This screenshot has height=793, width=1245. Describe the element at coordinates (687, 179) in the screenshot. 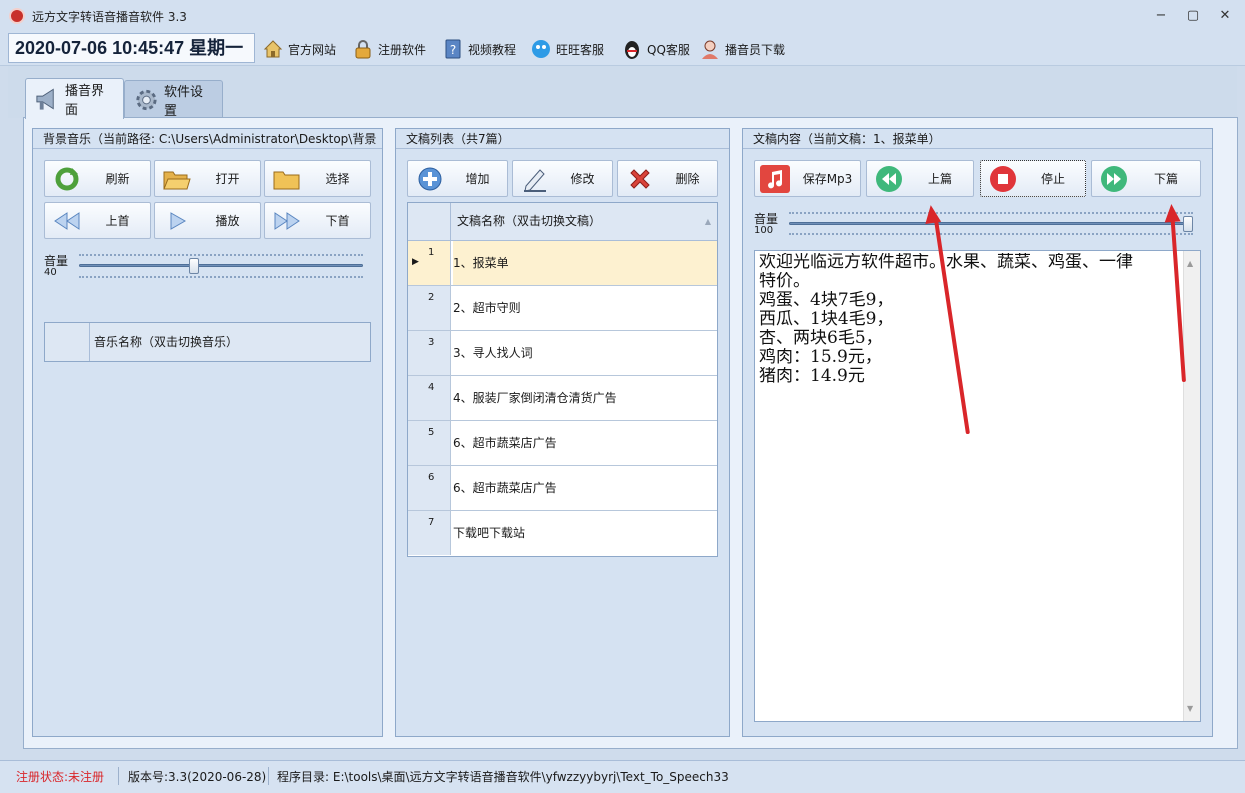

I see `delete-document-label: 删除` at that location.